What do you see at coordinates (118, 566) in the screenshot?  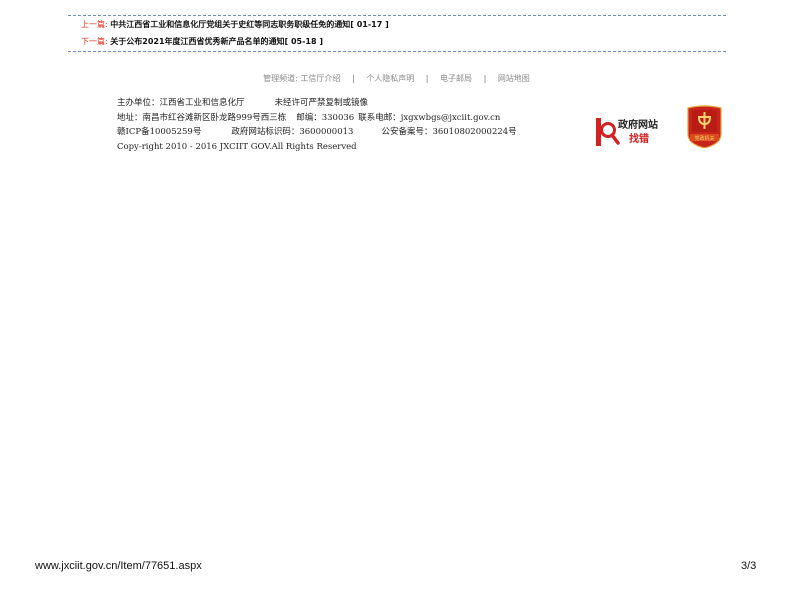 I see `page-url: www.jxciit.gov.cn/Item/77651.aspx` at bounding box center [118, 566].